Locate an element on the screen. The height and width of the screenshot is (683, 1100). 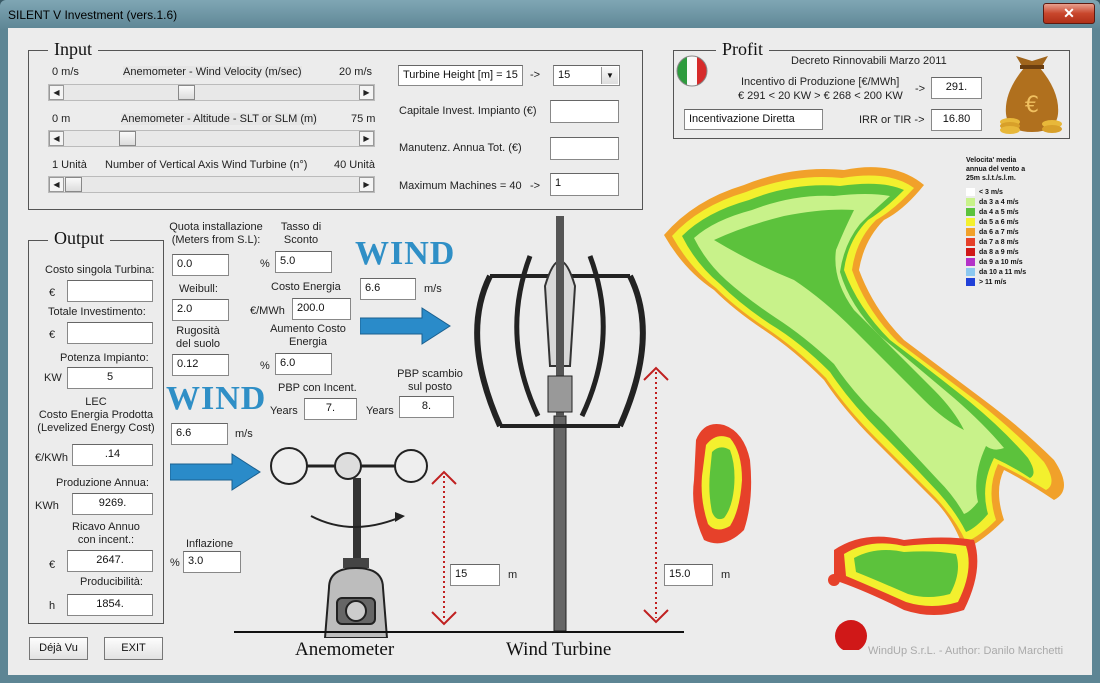
totale-field is located at coordinates (110, 333).